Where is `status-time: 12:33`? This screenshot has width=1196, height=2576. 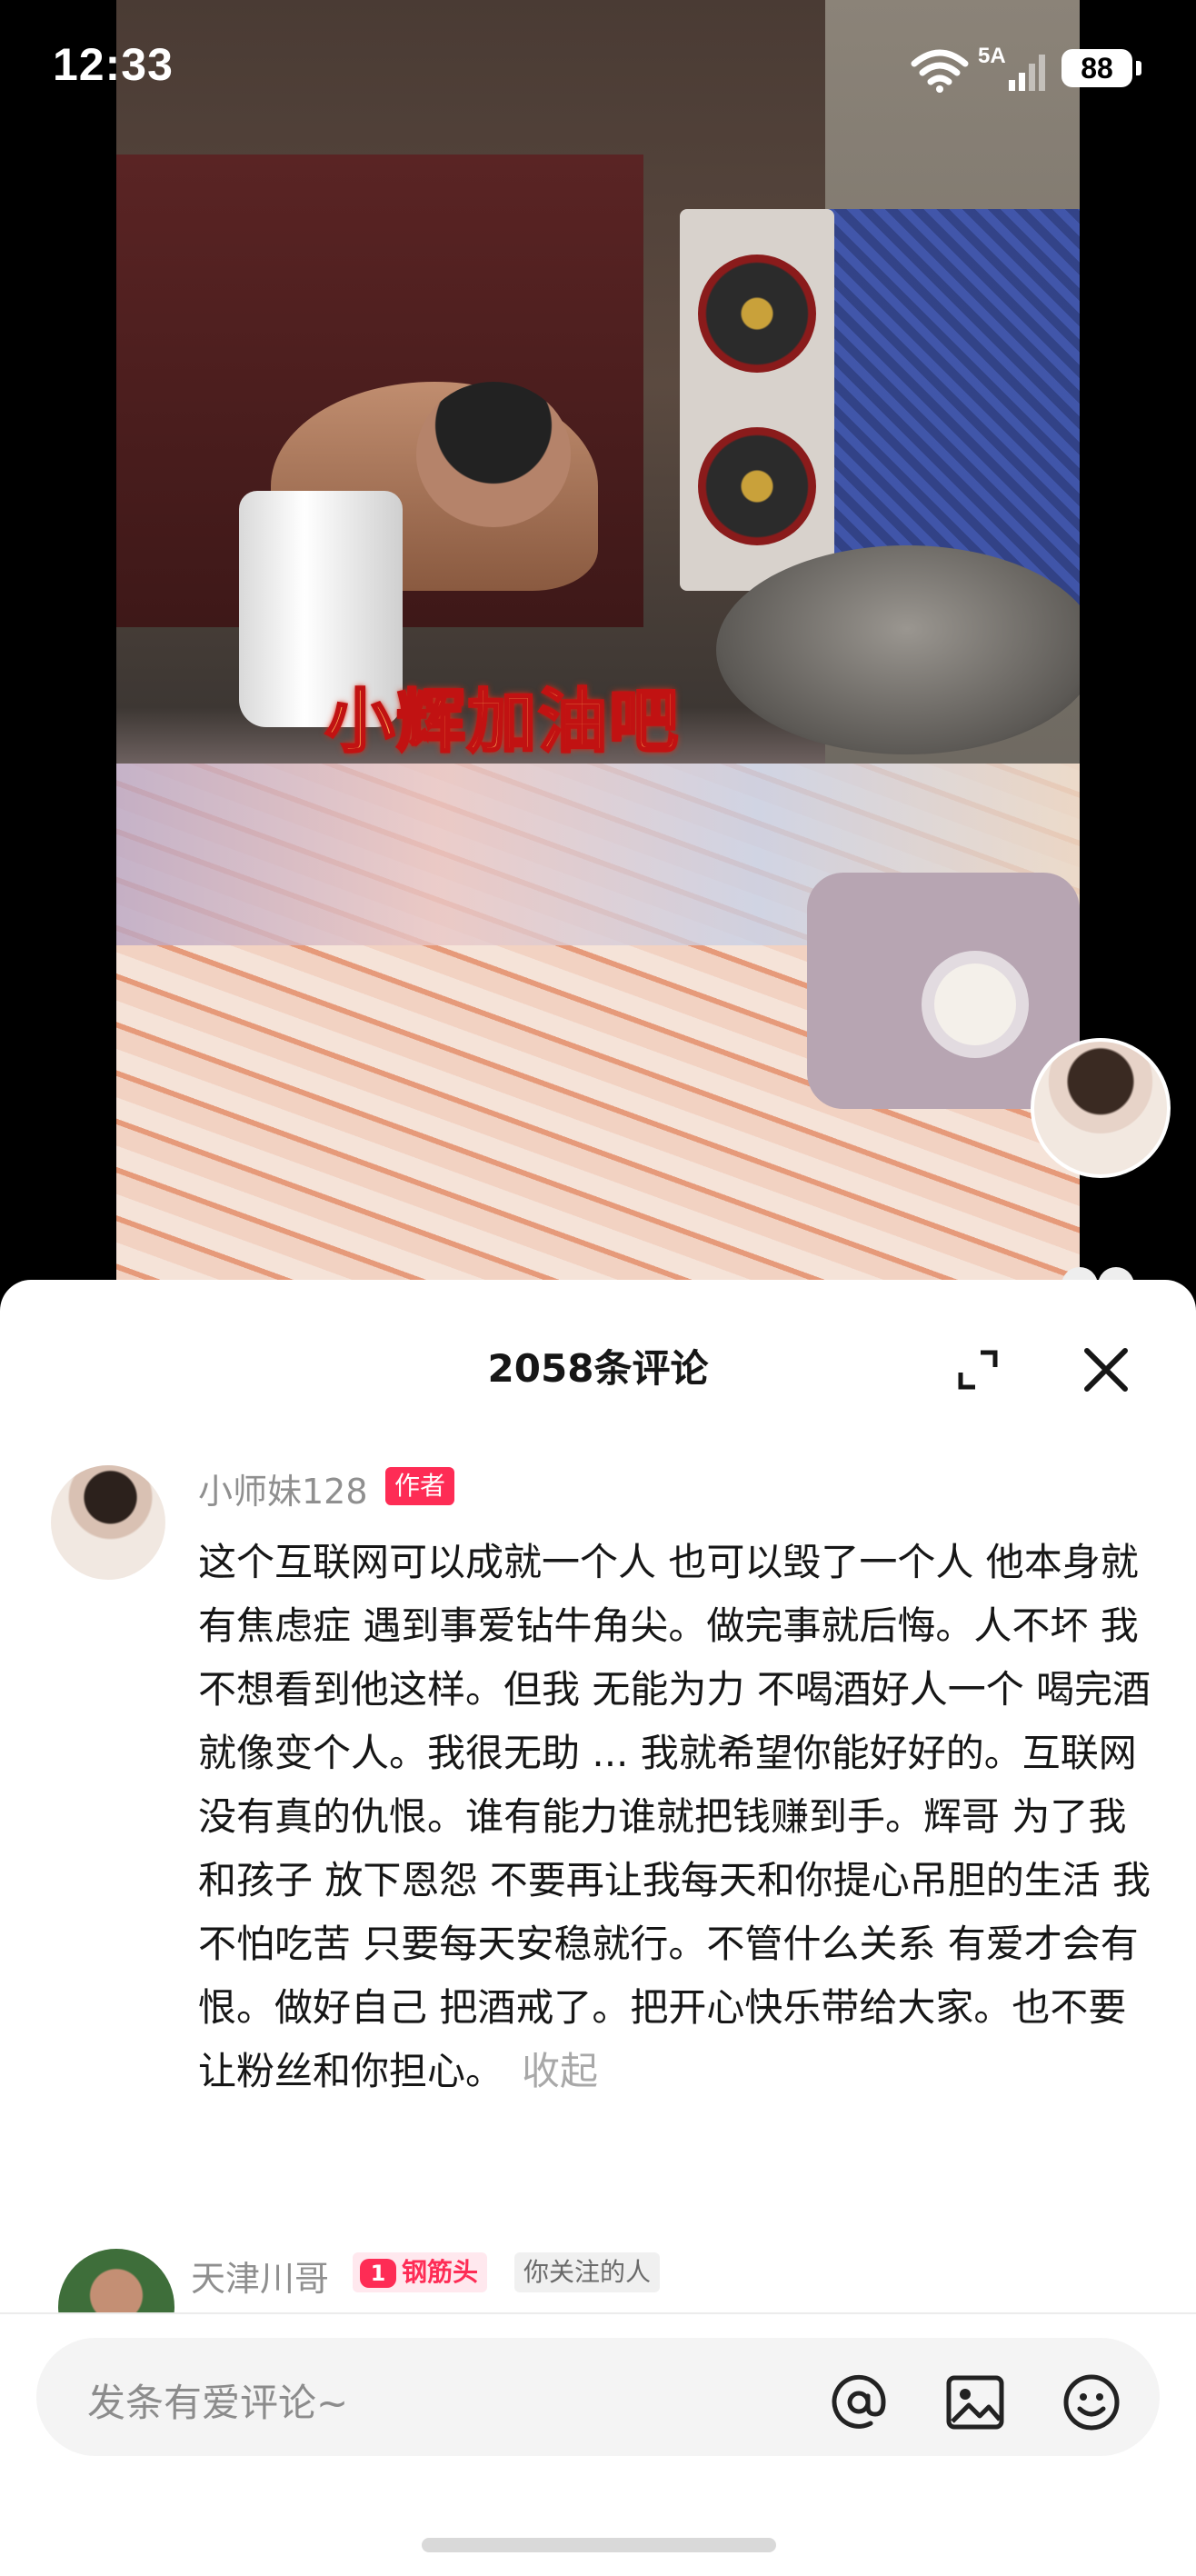 status-time: 12:33 is located at coordinates (113, 64).